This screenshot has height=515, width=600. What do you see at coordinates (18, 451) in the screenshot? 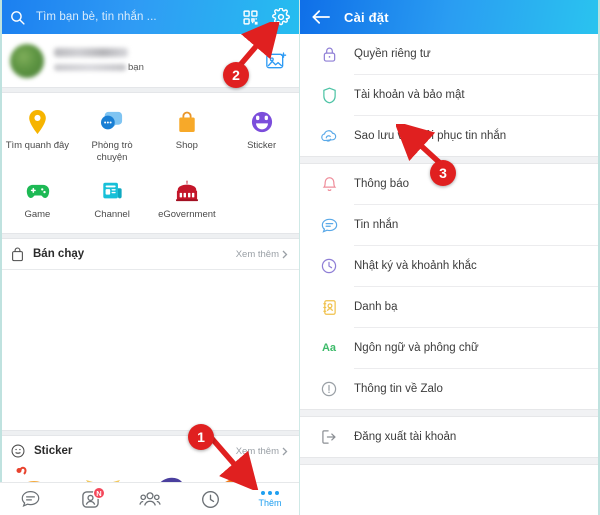
I see `smiley-outline-icon` at bounding box center [18, 451].